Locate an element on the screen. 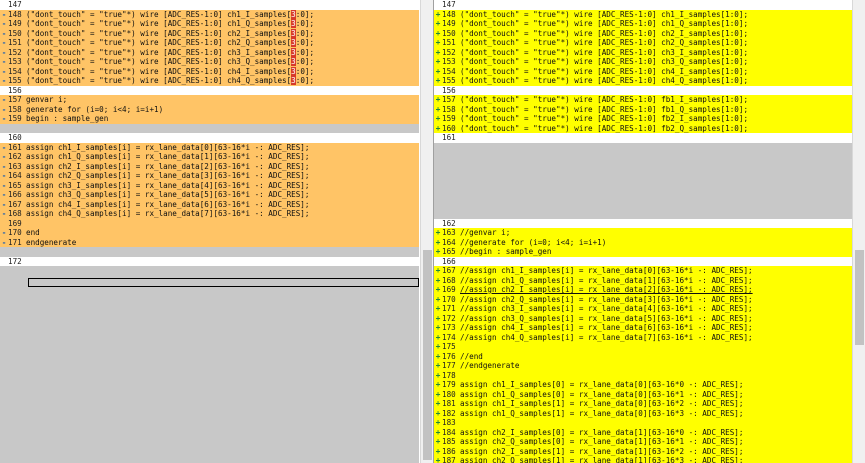 This screenshot has width=865, height=463. line-number: 156 is located at coordinates (15, 90).